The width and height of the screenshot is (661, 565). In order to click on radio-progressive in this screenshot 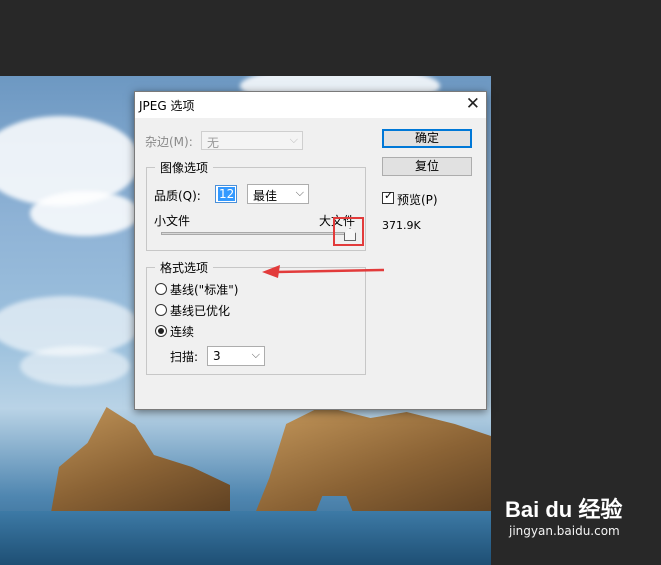, I will do `click(161, 331)`.